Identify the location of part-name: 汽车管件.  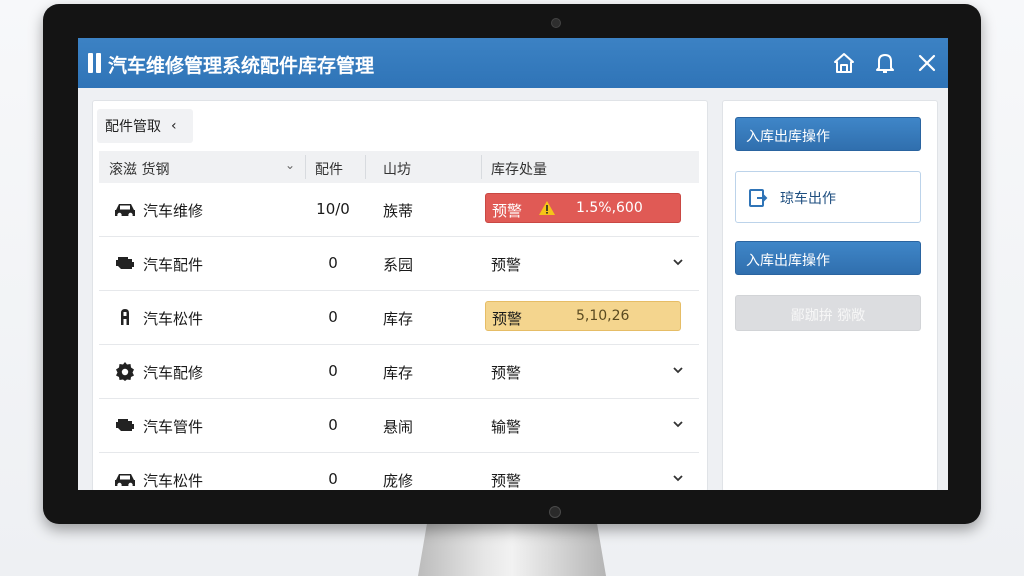
(173, 427).